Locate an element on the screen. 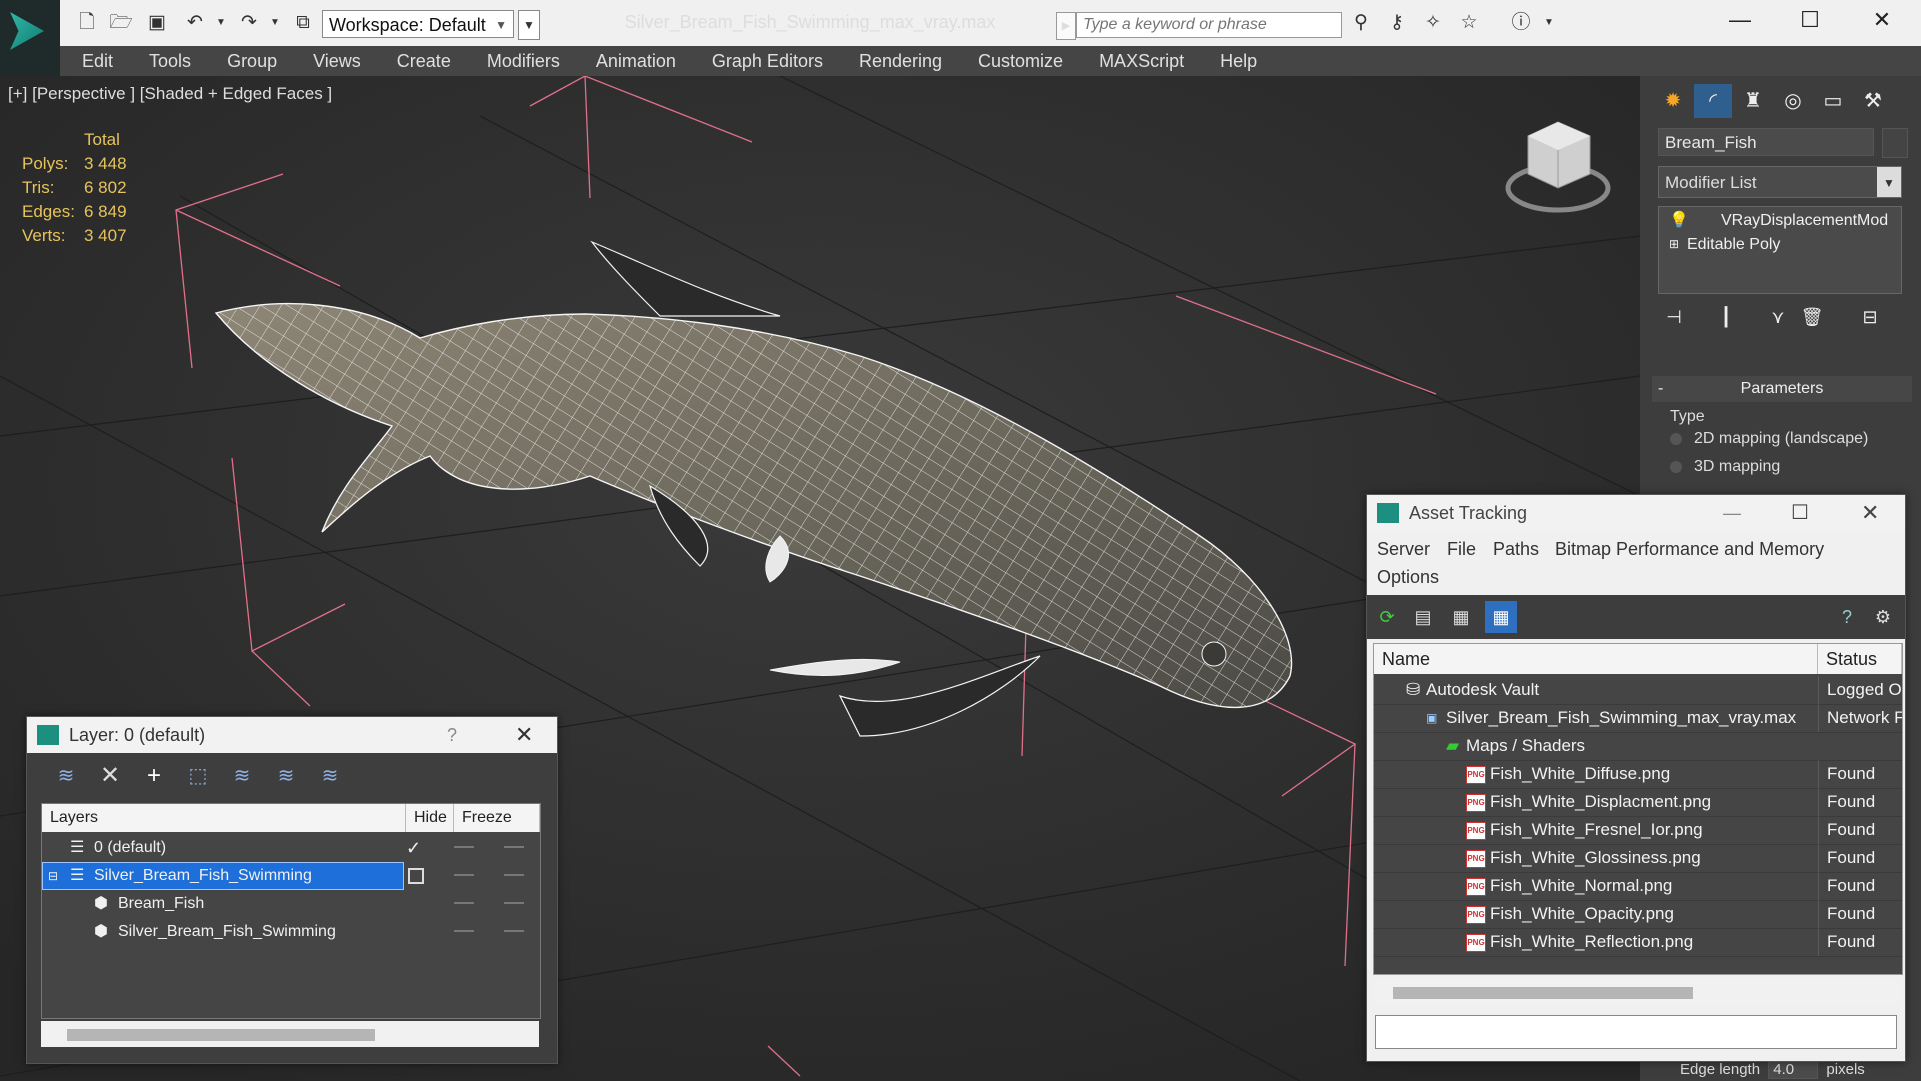  binoculars-icon: ⚲ is located at coordinates (1361, 23).